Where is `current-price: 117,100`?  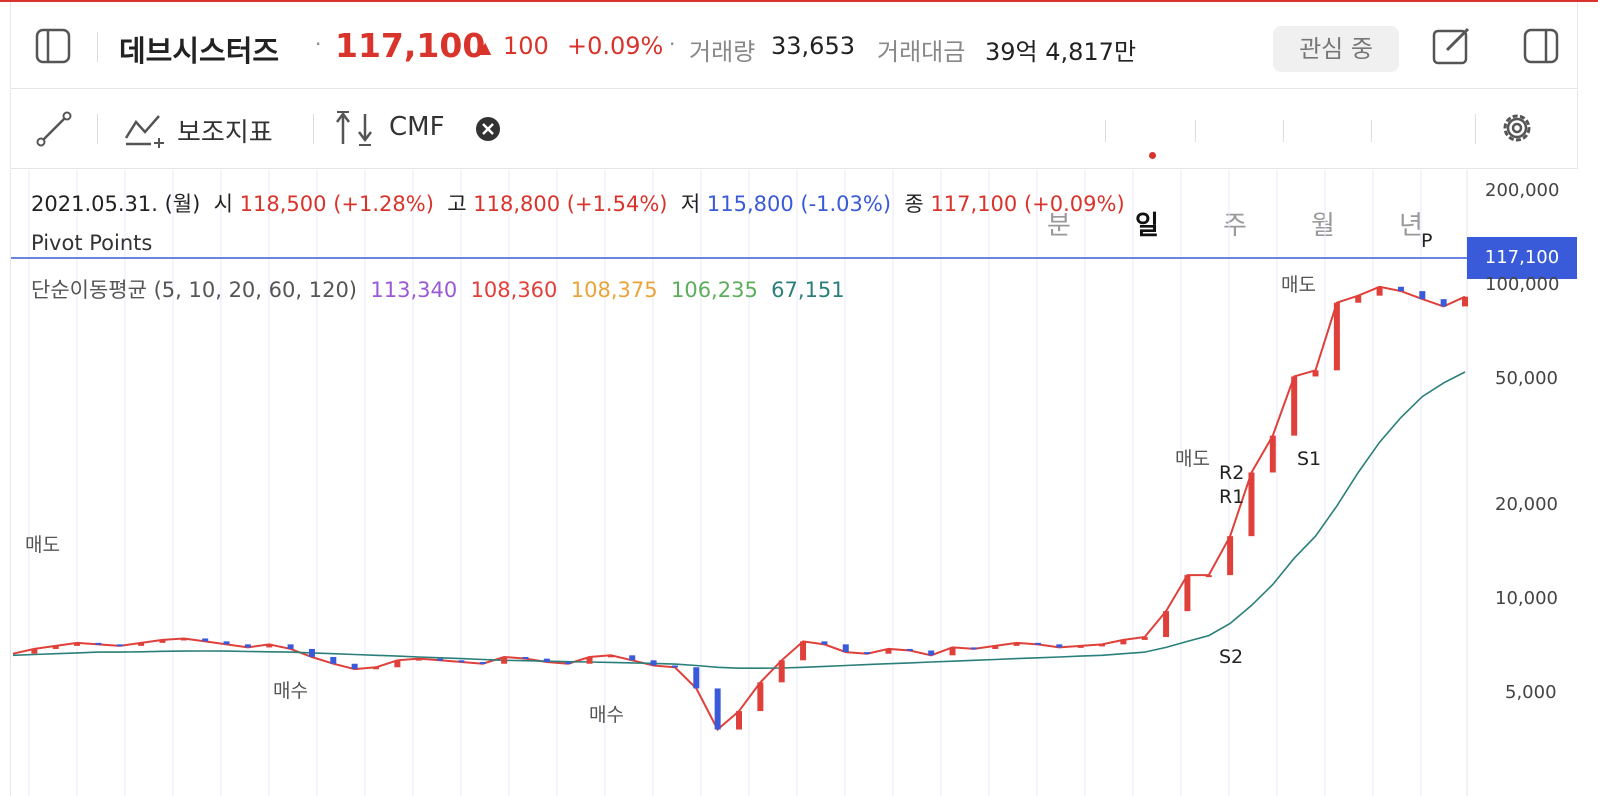 current-price: 117,100 is located at coordinates (410, 45).